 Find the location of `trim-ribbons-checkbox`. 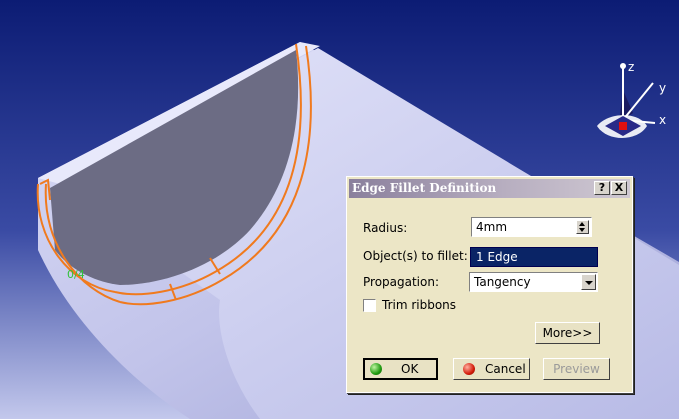

trim-ribbons-checkbox is located at coordinates (369, 305).